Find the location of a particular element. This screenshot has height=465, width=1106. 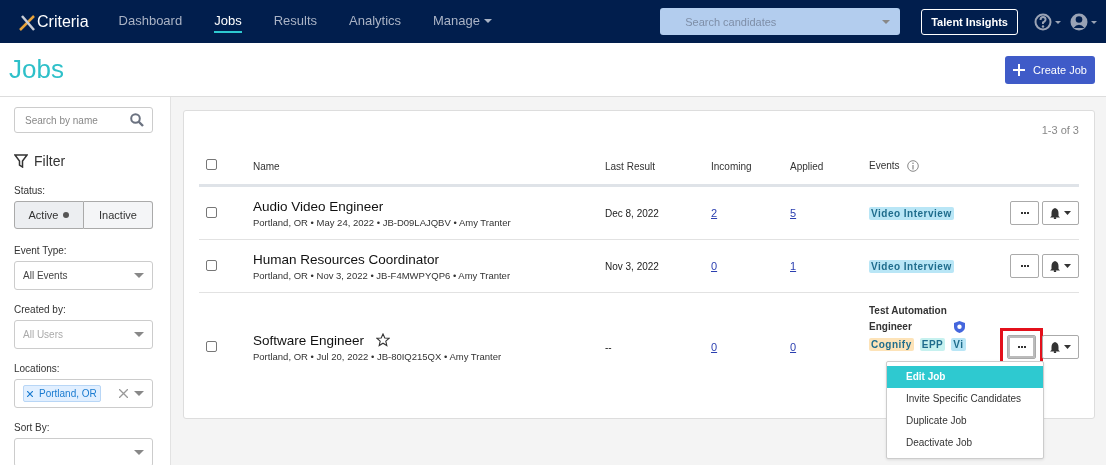

event-tag: EPP is located at coordinates (932, 344).